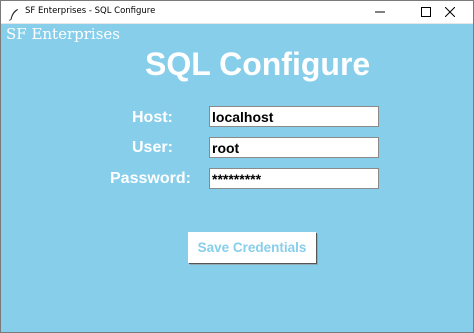 This screenshot has height=333, width=474. I want to click on save-credentials-button: Save Credentials, so click(252, 247).